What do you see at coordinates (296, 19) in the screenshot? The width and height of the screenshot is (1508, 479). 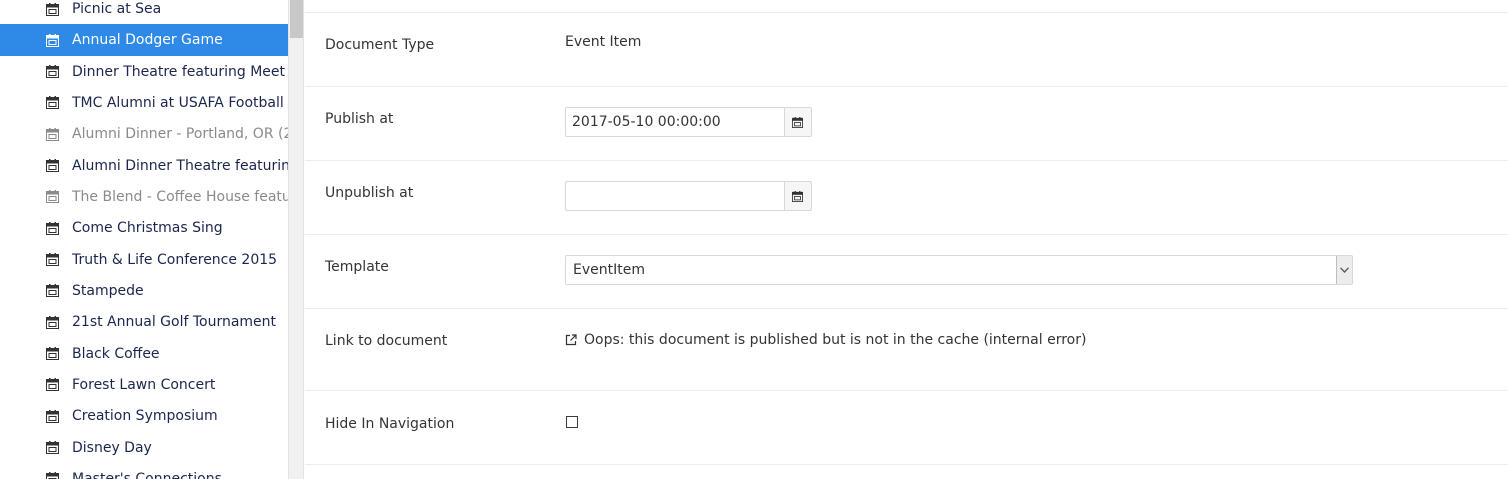 I see `tree-scrollbar-thumb` at bounding box center [296, 19].